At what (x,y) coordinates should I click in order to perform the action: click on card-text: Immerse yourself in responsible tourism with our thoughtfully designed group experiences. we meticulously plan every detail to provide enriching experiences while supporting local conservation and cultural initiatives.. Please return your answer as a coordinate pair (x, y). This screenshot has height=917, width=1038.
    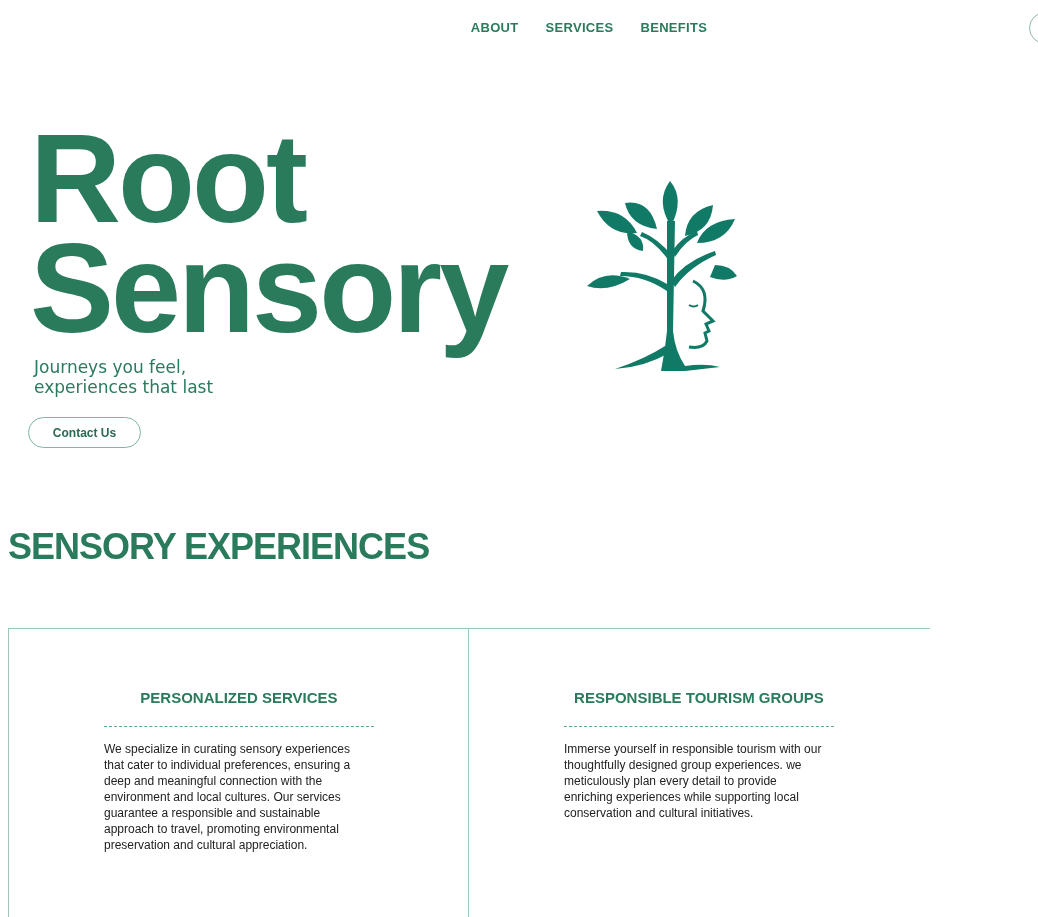
    Looking at the image, I should click on (693, 781).